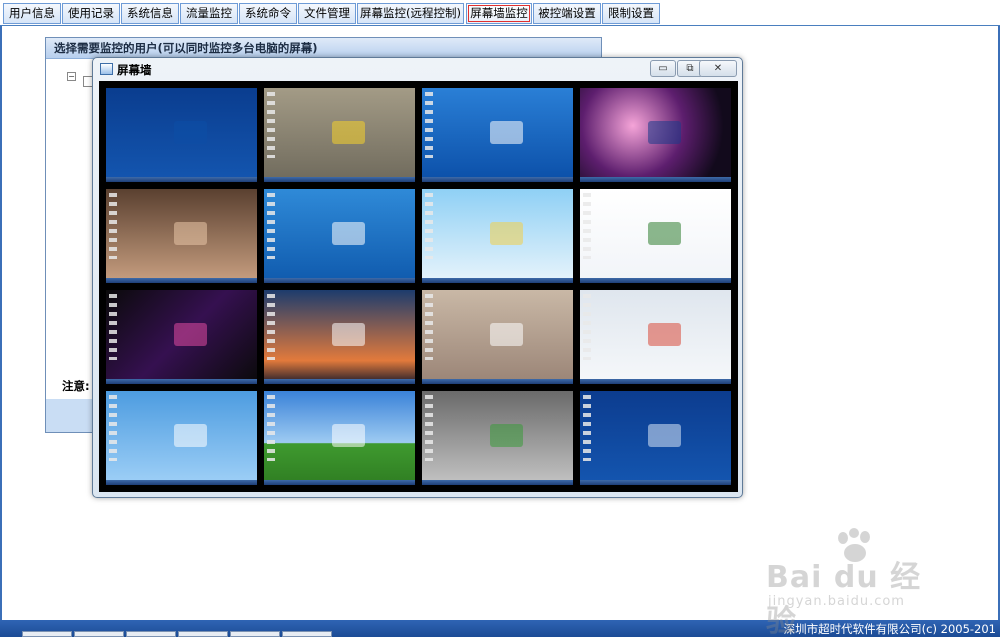 This screenshot has width=1000, height=637. Describe the element at coordinates (836, 601) in the screenshot. I see `watermark-site: jingyan.baidu.com` at that location.